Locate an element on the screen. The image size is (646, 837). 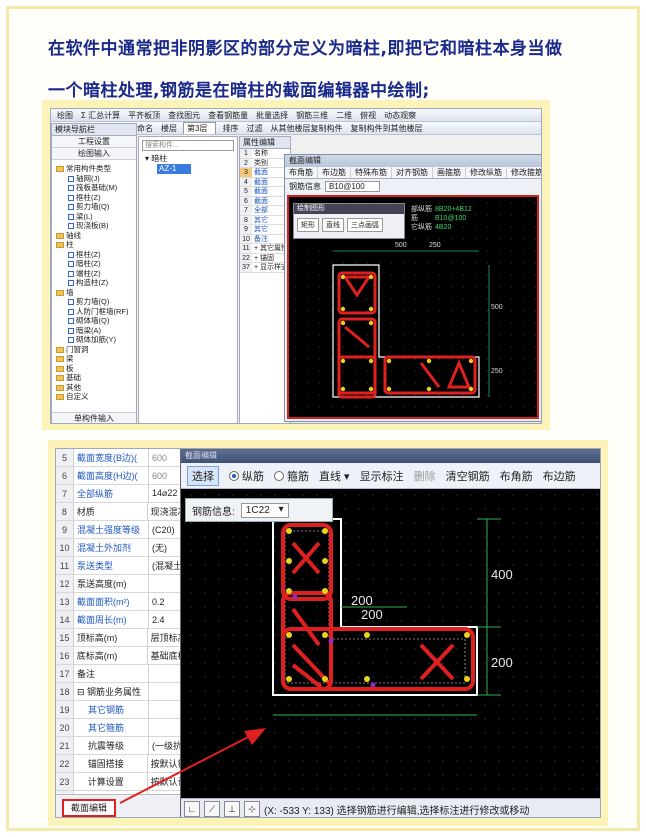
toolbar-item-5: 批量选择 is located at coordinates (272, 115).